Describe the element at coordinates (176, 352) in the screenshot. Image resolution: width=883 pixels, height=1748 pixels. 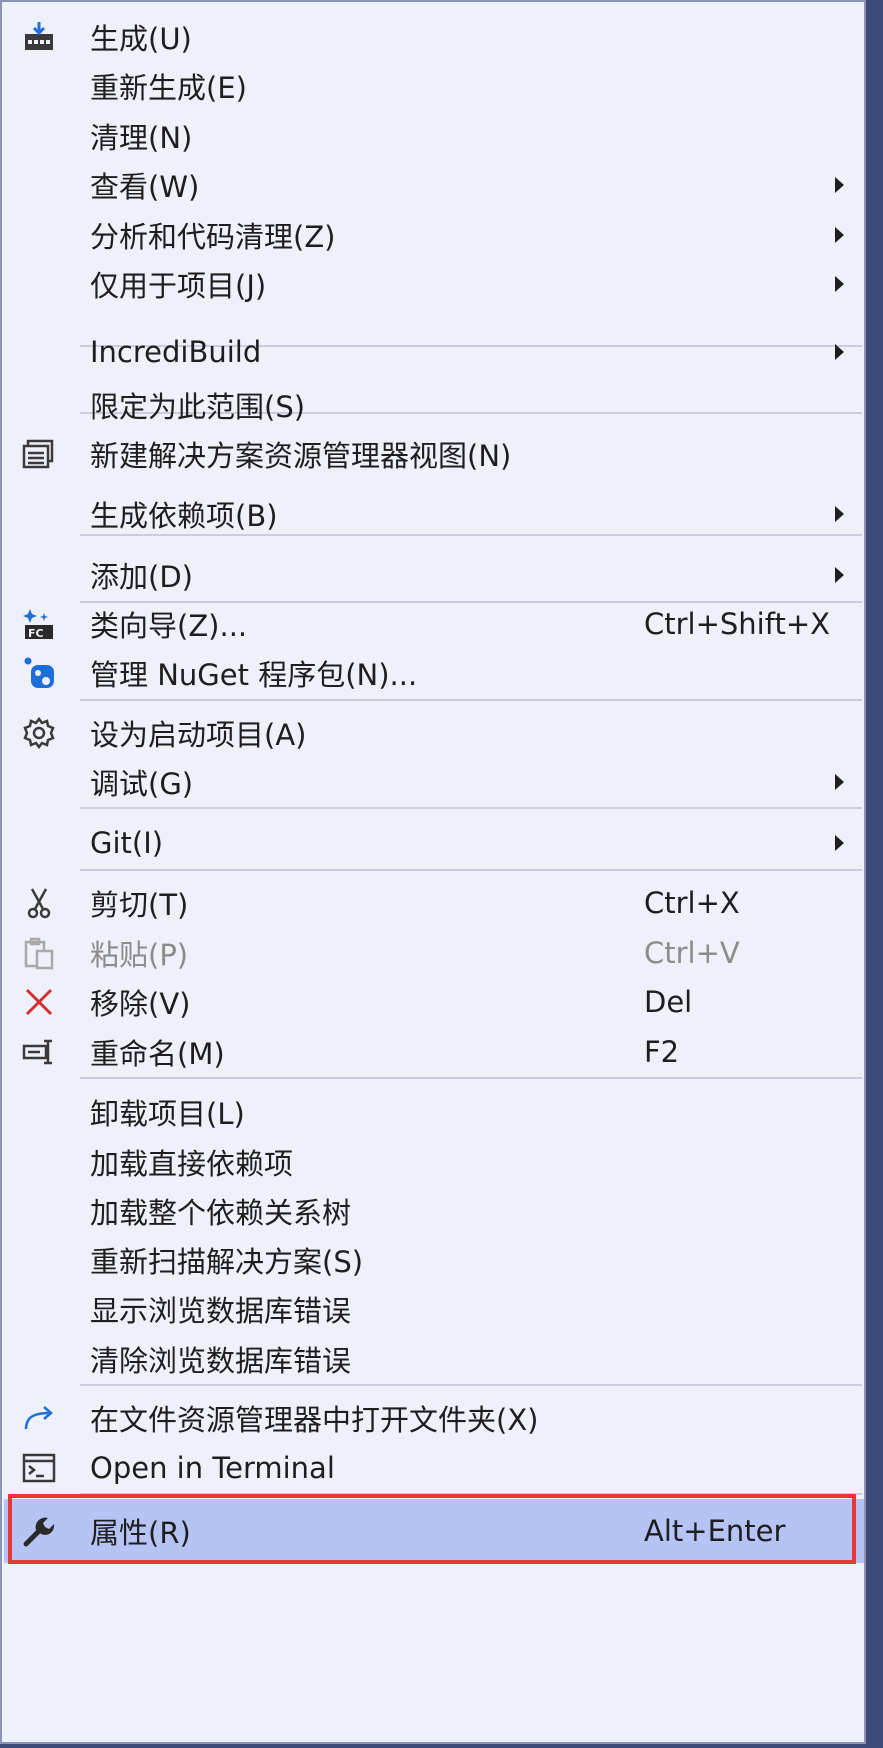
I see `menu-item-label: IncrediBuild` at that location.